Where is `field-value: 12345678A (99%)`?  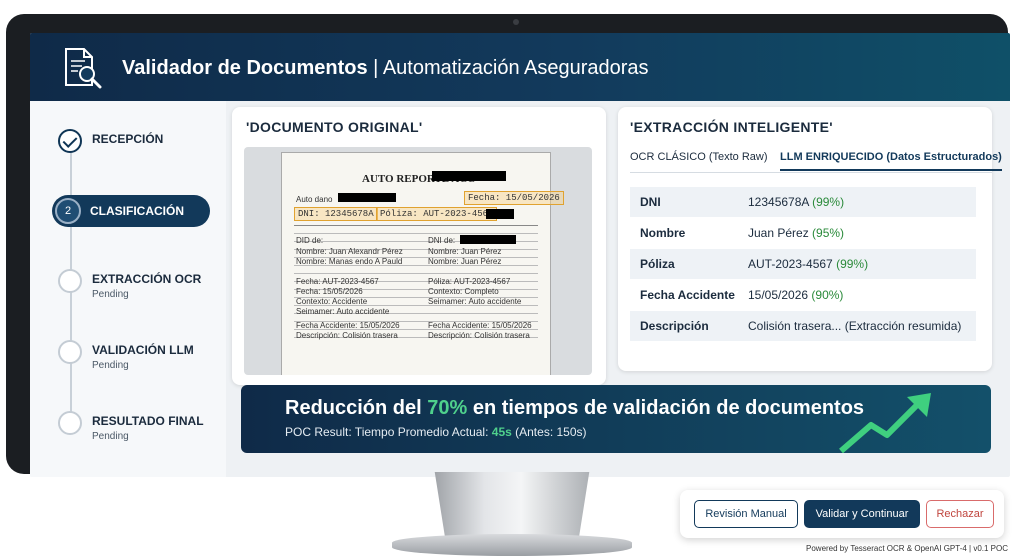 field-value: 12345678A (99%) is located at coordinates (796, 202).